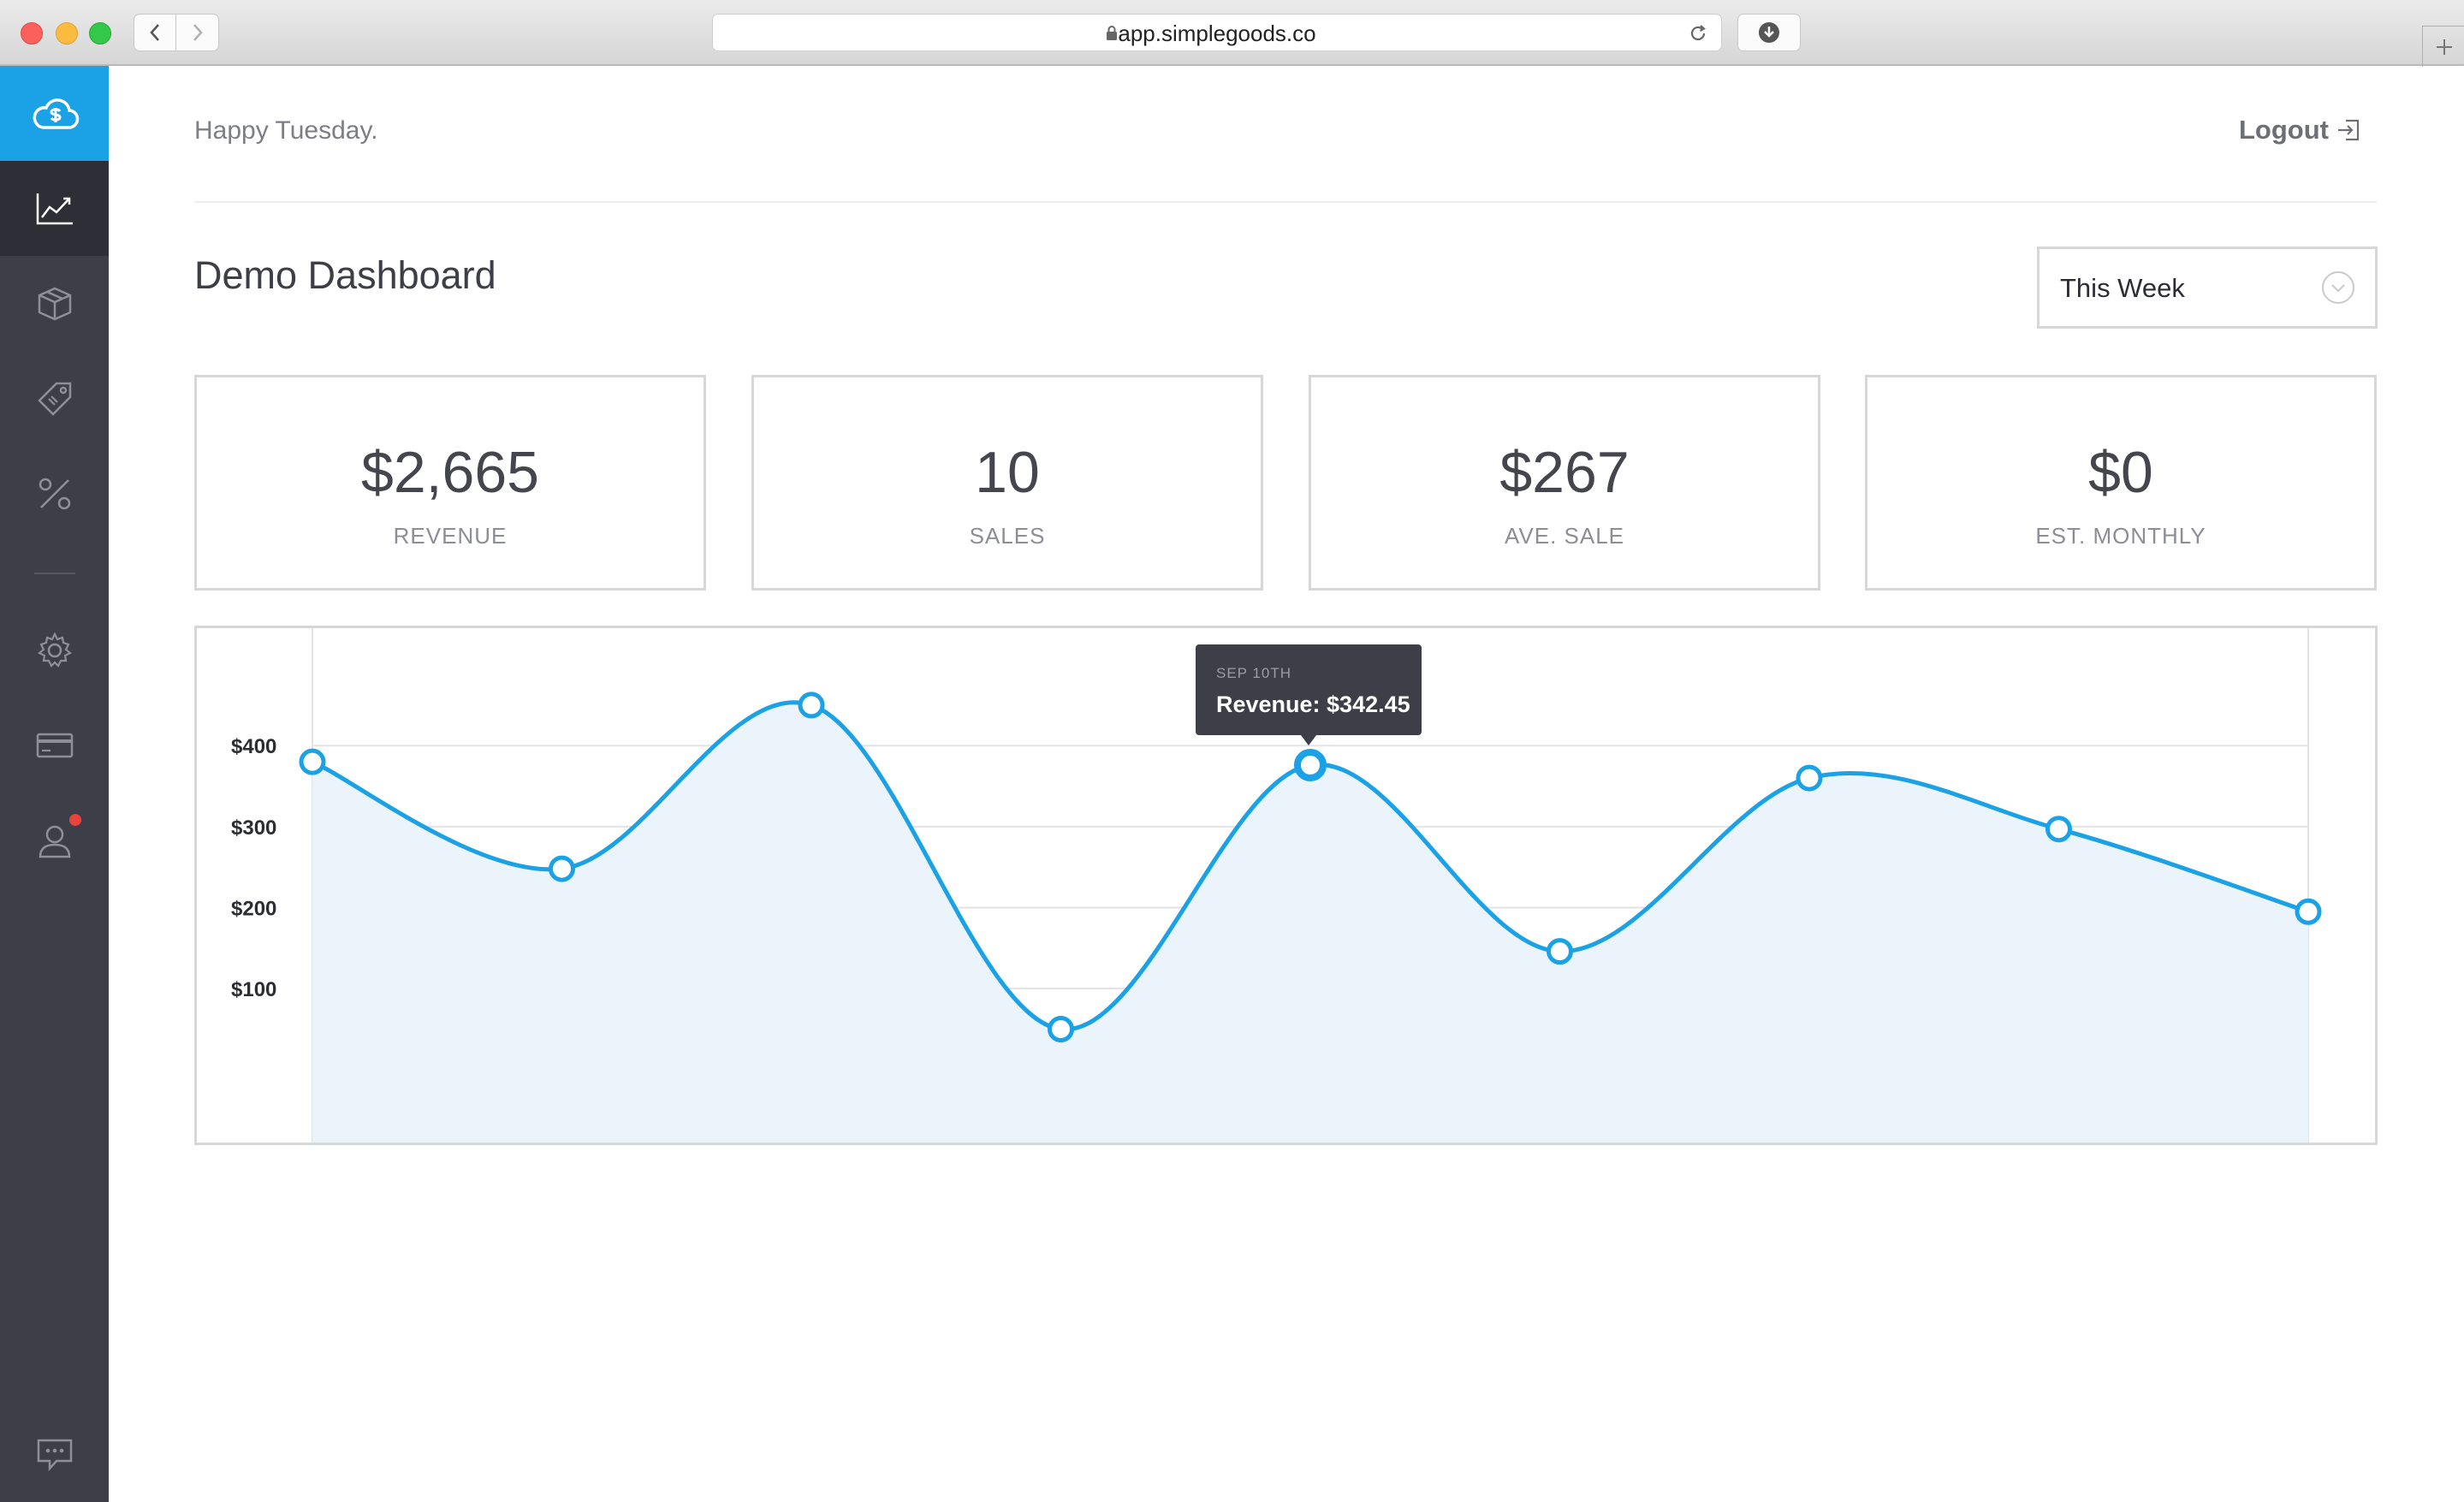 The width and height of the screenshot is (2464, 1502). I want to click on gear-icon, so click(54, 650).